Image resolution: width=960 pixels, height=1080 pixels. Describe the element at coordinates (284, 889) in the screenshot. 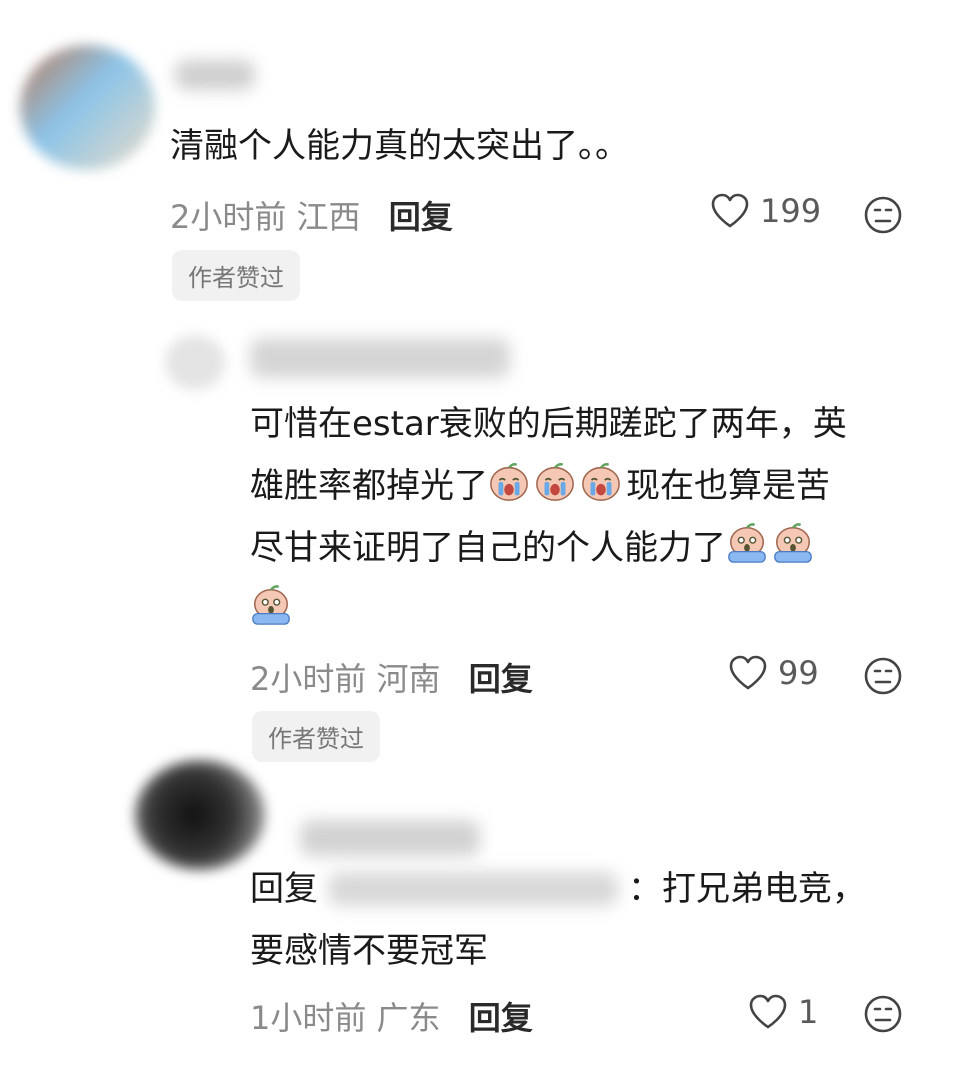

I see `reply-prefix: 回复` at that location.